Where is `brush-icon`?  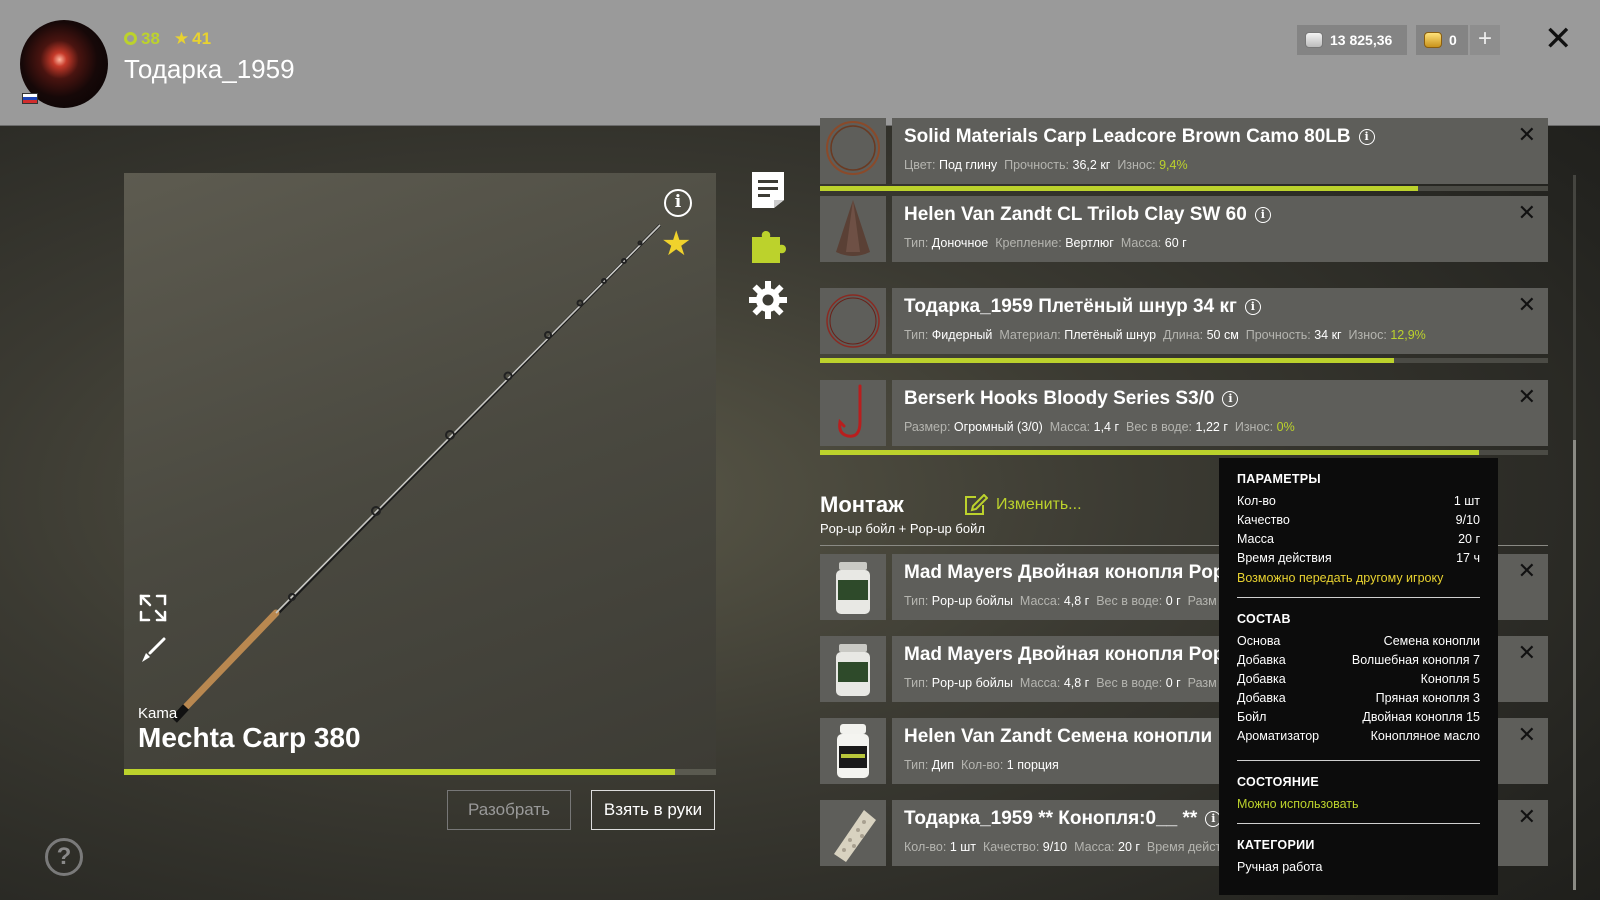
brush-icon is located at coordinates (153, 650).